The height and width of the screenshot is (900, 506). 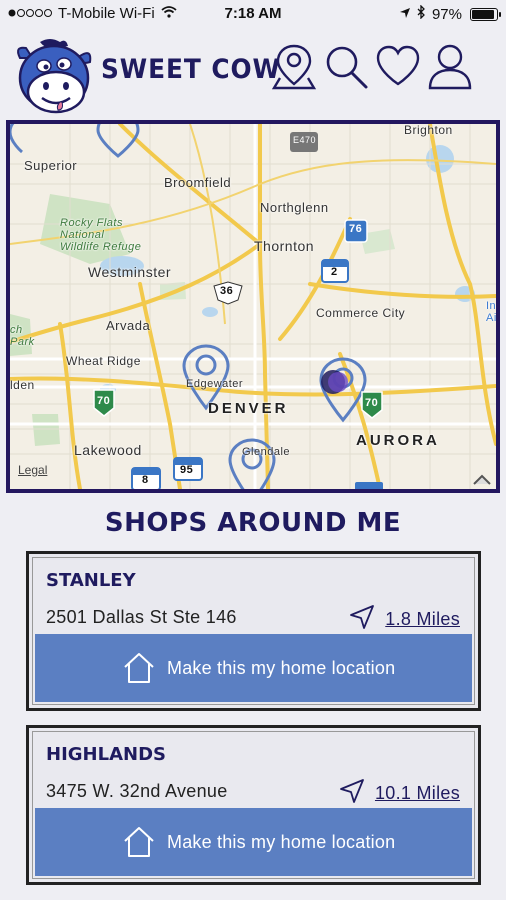 I want to click on map-label-wheat-ridge: Wheat Ridge, so click(x=103, y=361).